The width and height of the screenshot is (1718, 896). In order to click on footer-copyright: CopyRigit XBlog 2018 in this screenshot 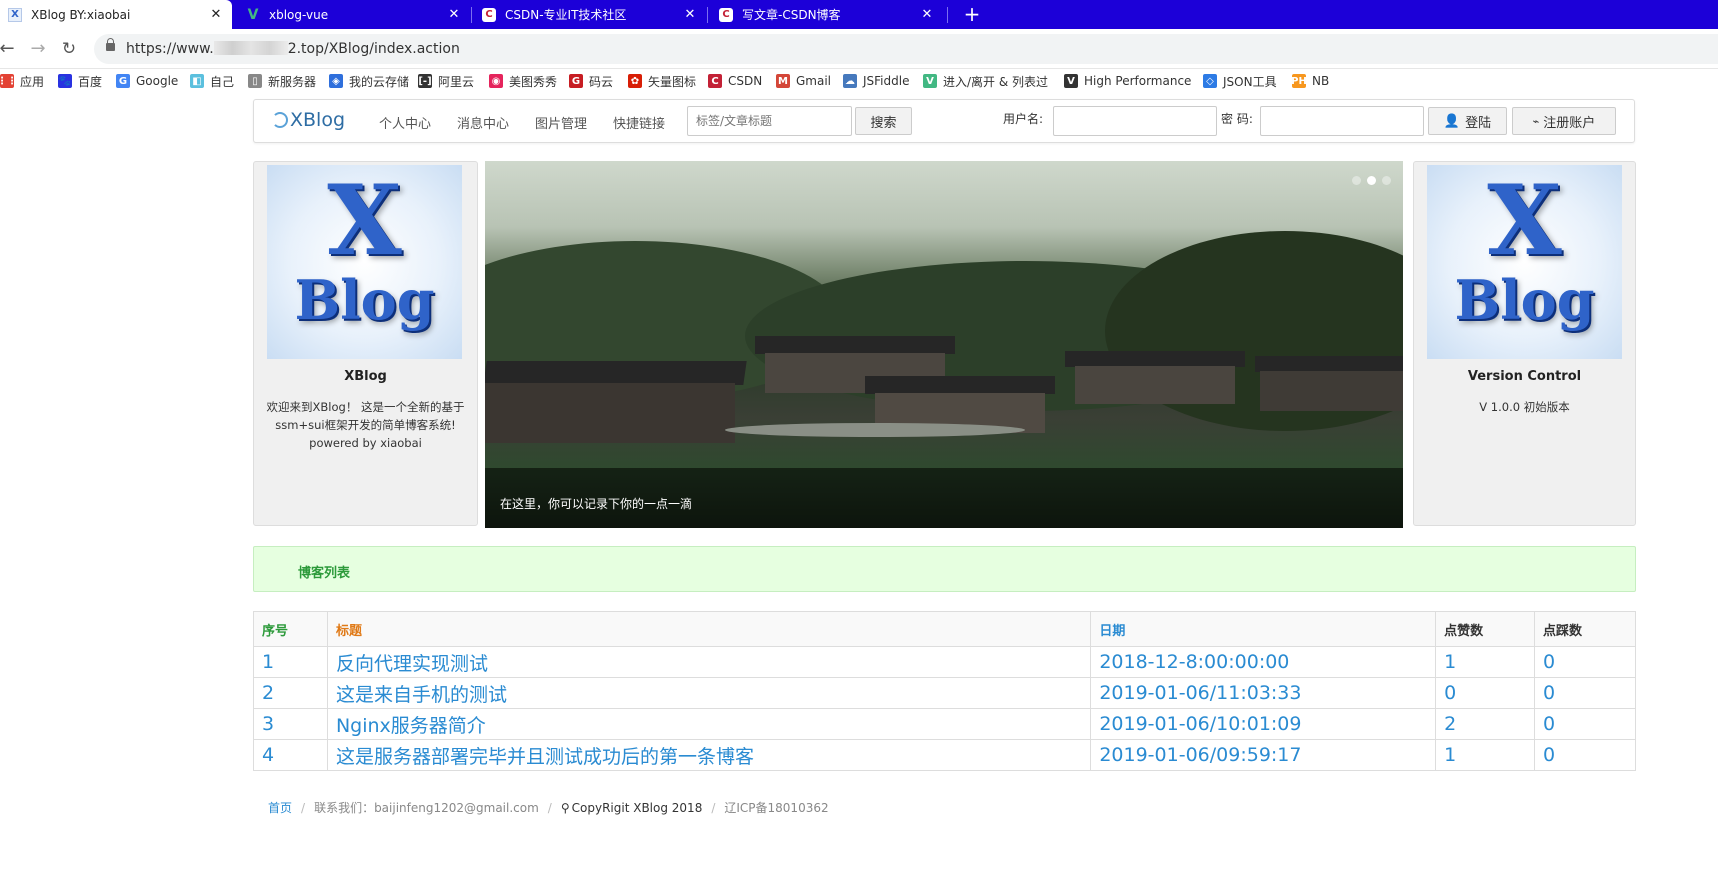, I will do `click(637, 807)`.